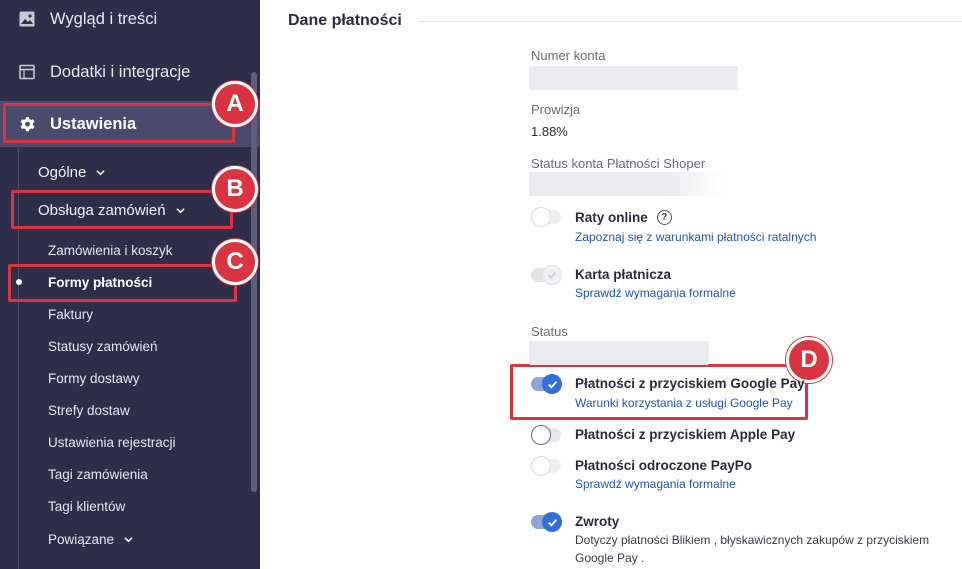 This screenshot has height=569, width=962. I want to click on account-number-redacted, so click(633, 78).